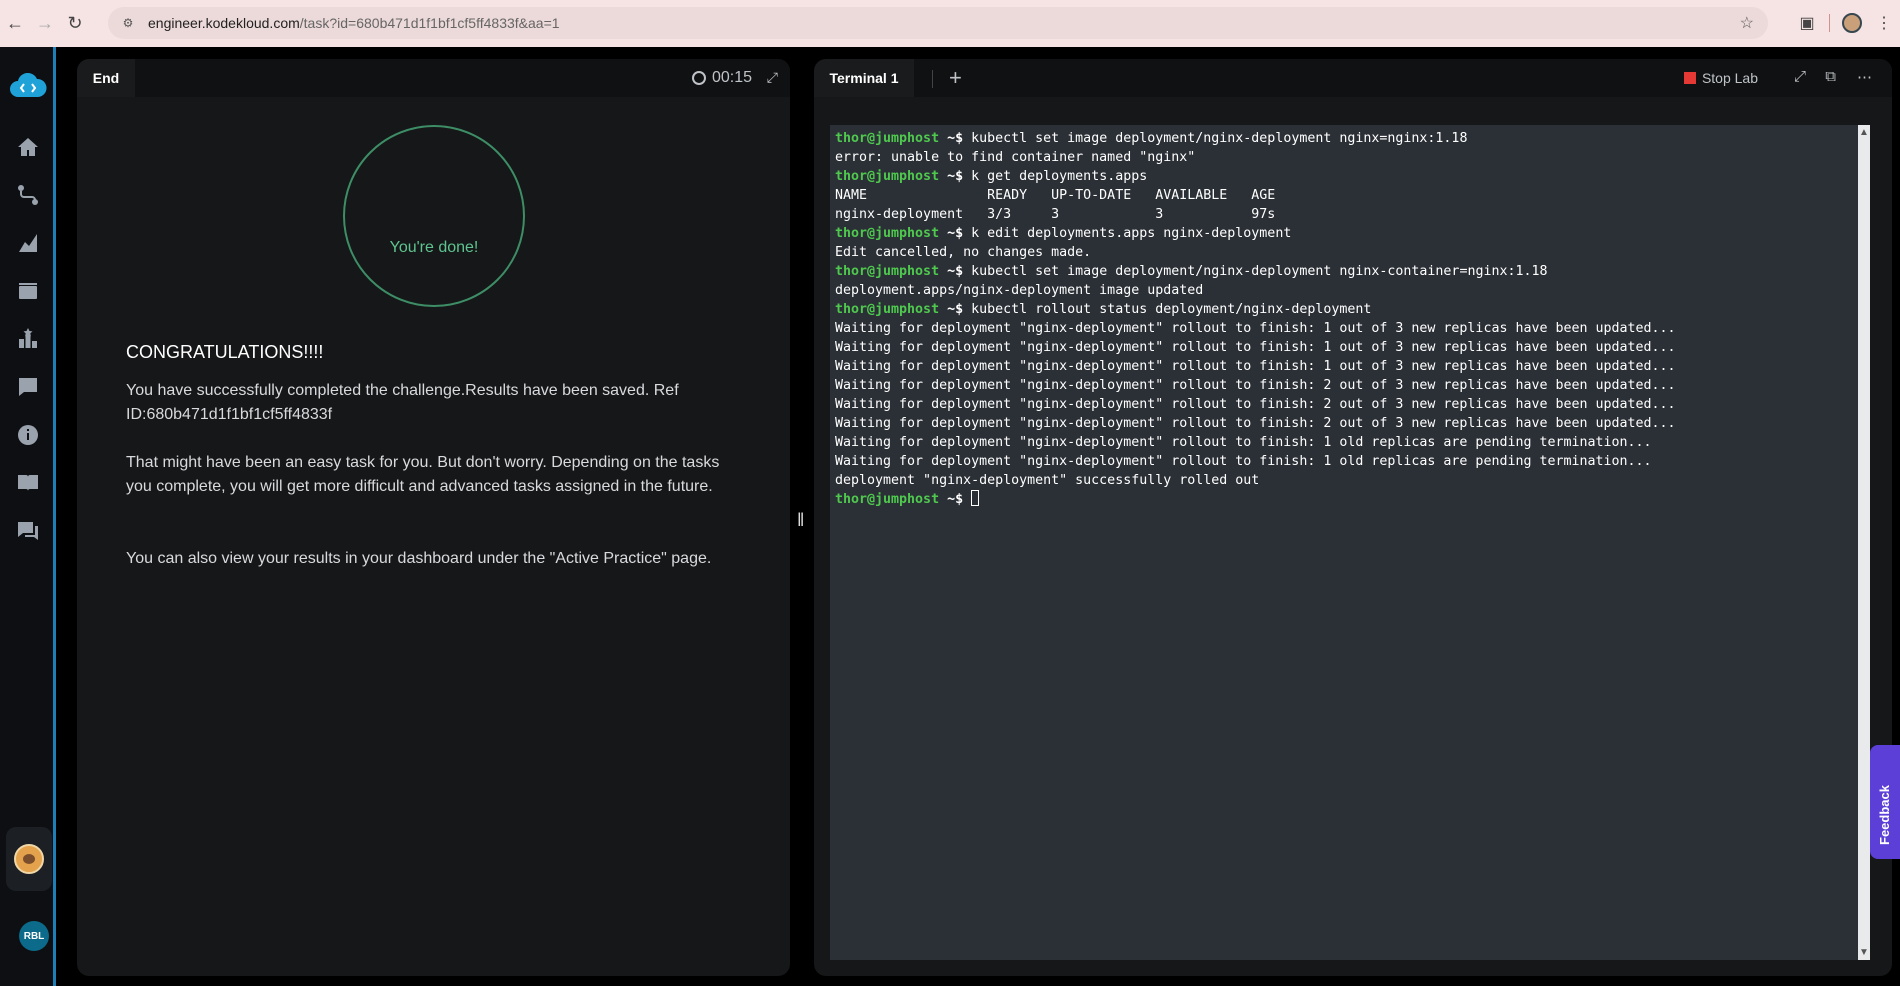  What do you see at coordinates (955, 78) in the screenshot?
I see `add-terminal-icon: +` at bounding box center [955, 78].